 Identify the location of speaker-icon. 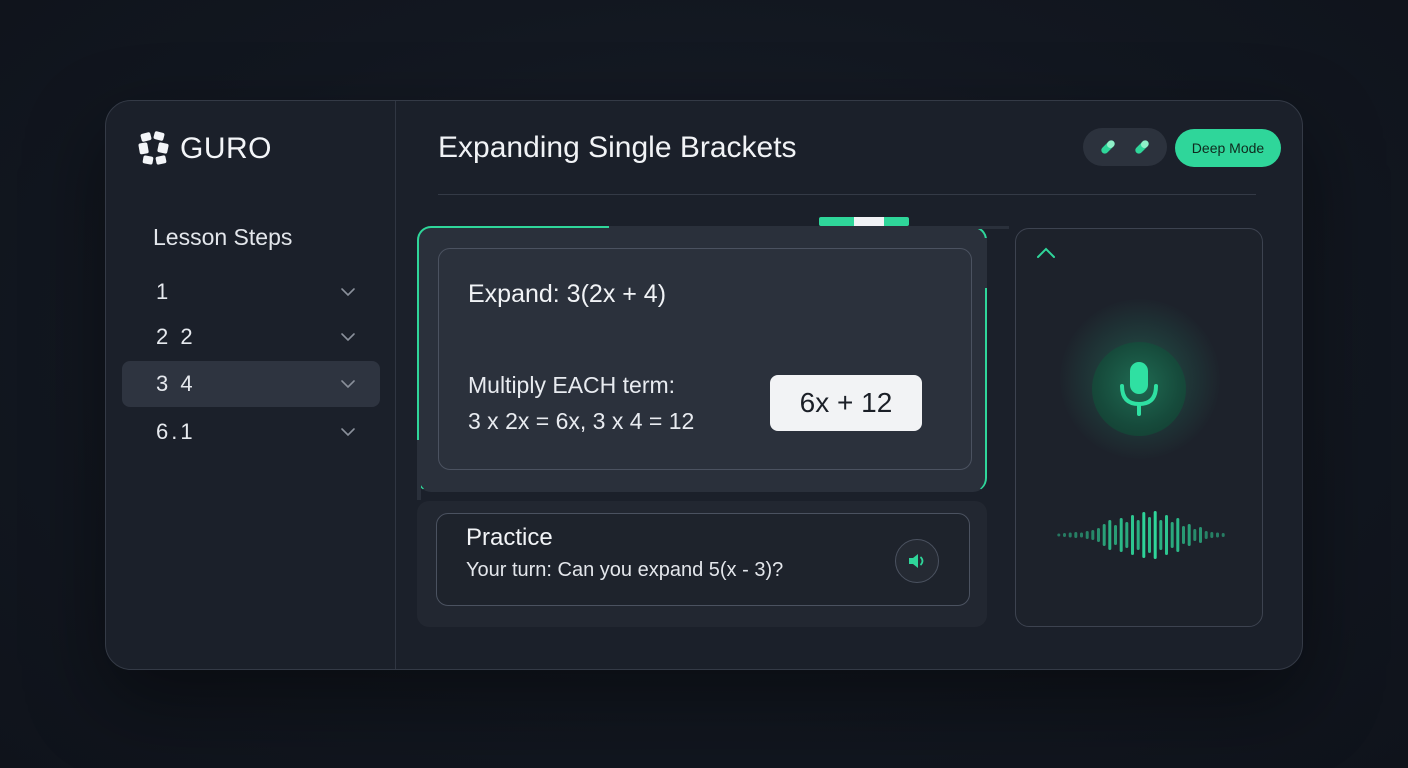
(916, 561).